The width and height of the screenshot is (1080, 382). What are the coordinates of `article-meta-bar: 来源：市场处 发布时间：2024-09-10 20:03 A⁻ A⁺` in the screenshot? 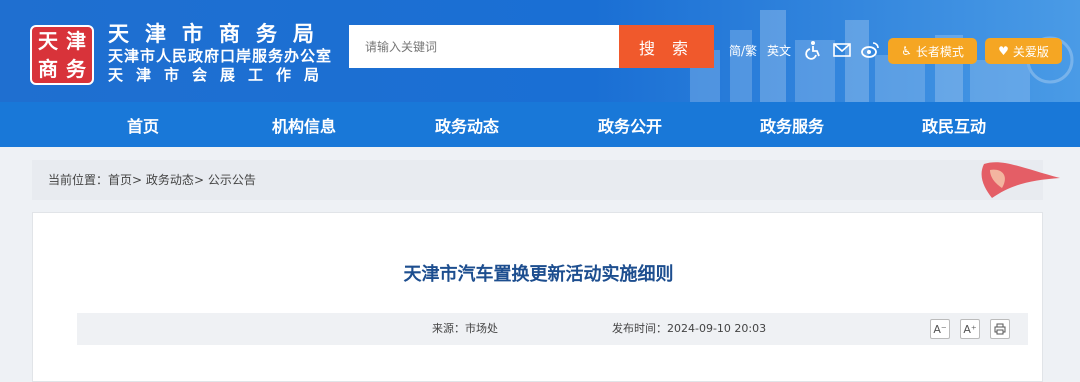 It's located at (552, 329).